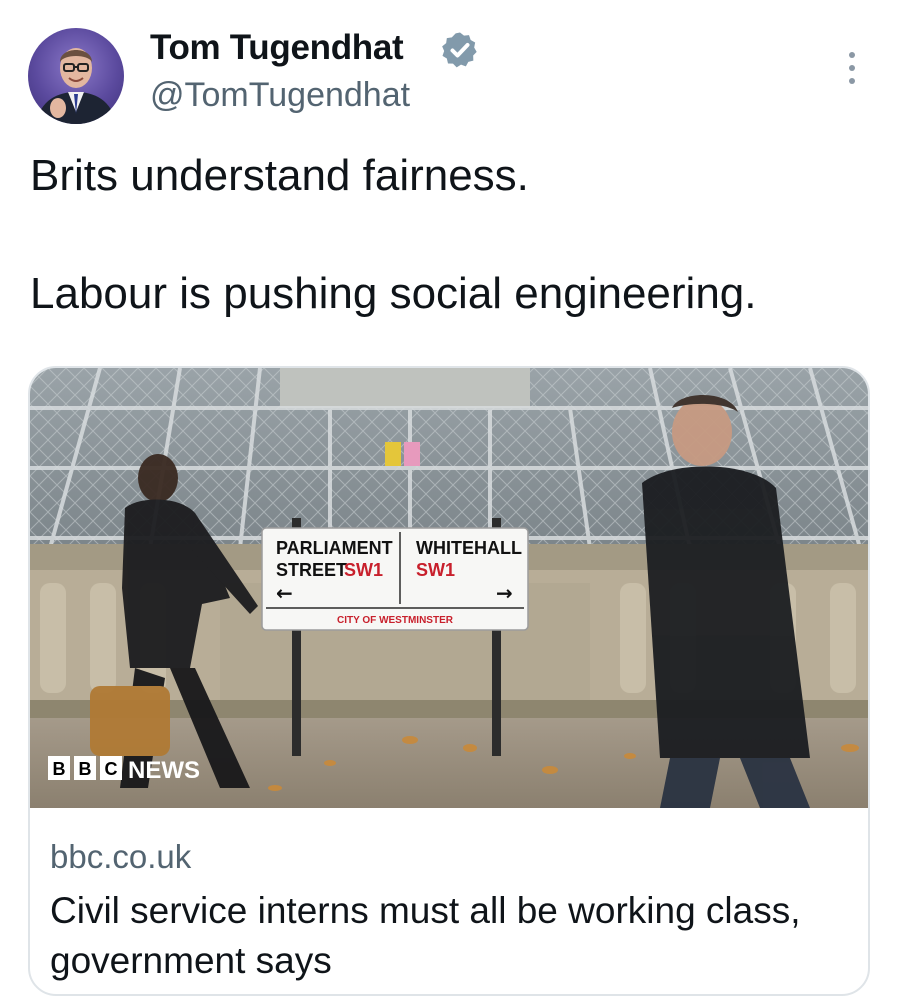 This screenshot has width=898, height=1000. What do you see at coordinates (395, 620) in the screenshot?
I see `sign-footer: CITY OF WESTMINSTER` at bounding box center [395, 620].